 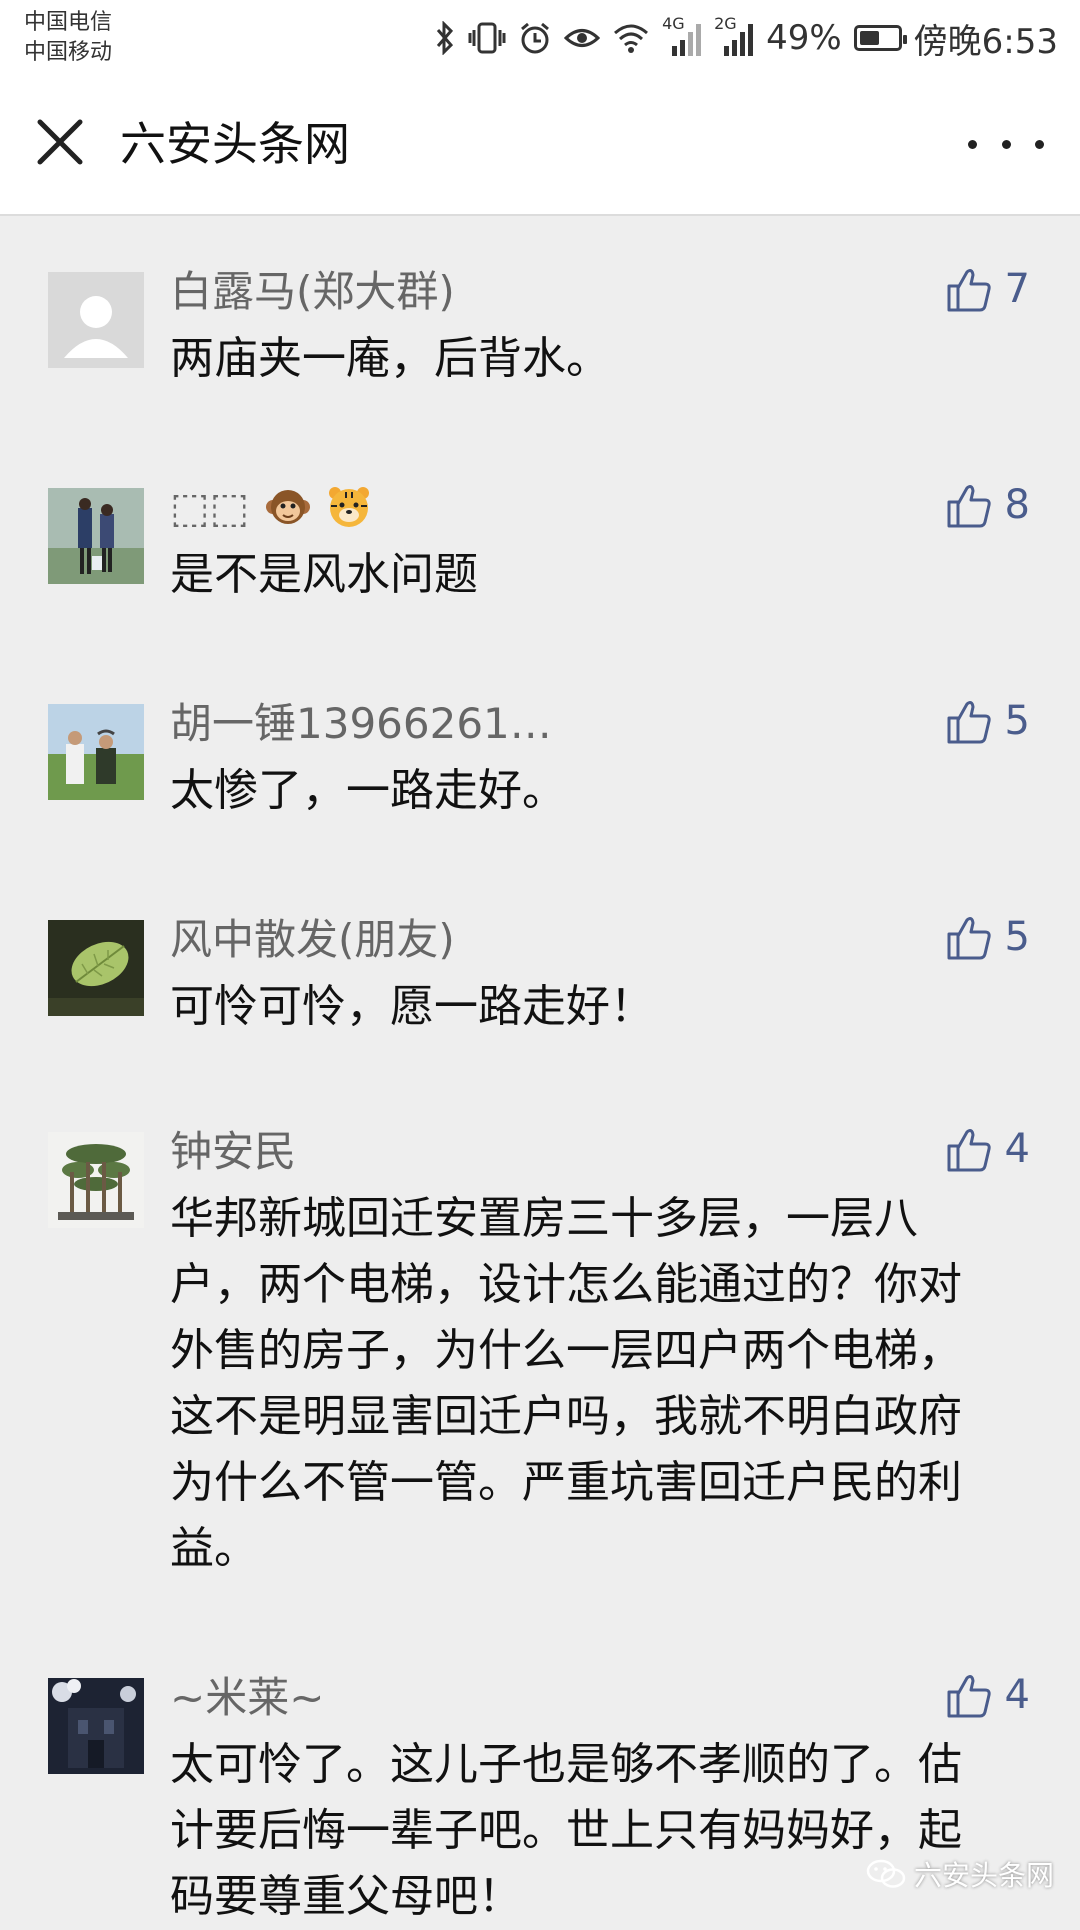 I want to click on wechat-icon, so click(x=886, y=1873).